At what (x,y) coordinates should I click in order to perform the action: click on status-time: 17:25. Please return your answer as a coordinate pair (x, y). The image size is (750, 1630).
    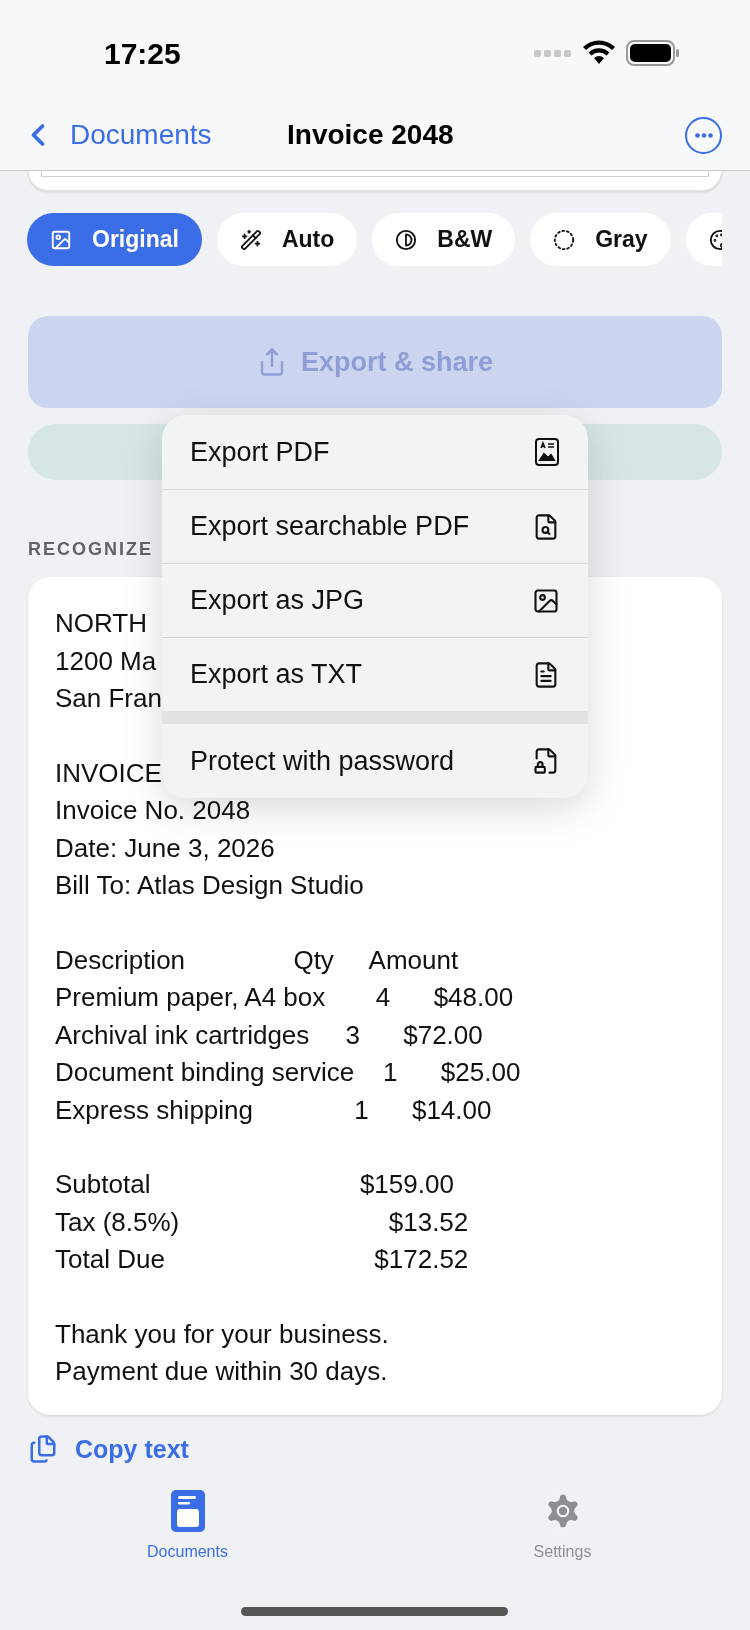
    Looking at the image, I should click on (142, 53).